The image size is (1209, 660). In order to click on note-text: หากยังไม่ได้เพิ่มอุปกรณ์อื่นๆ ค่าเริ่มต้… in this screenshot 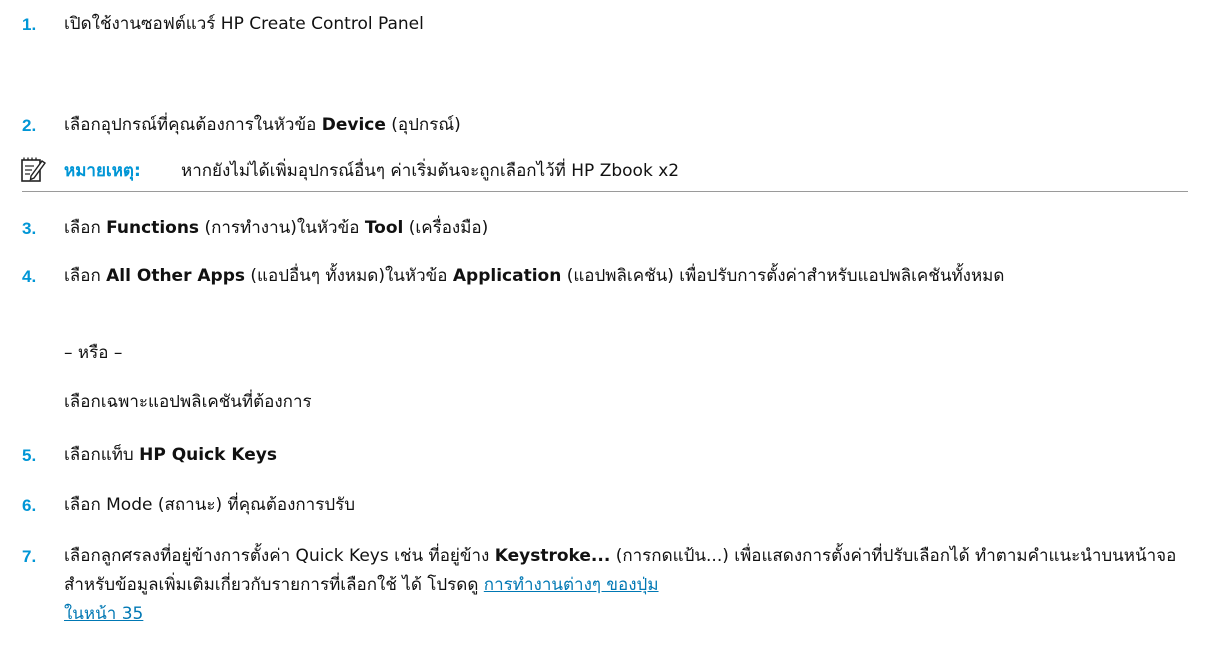, I will do `click(430, 171)`.